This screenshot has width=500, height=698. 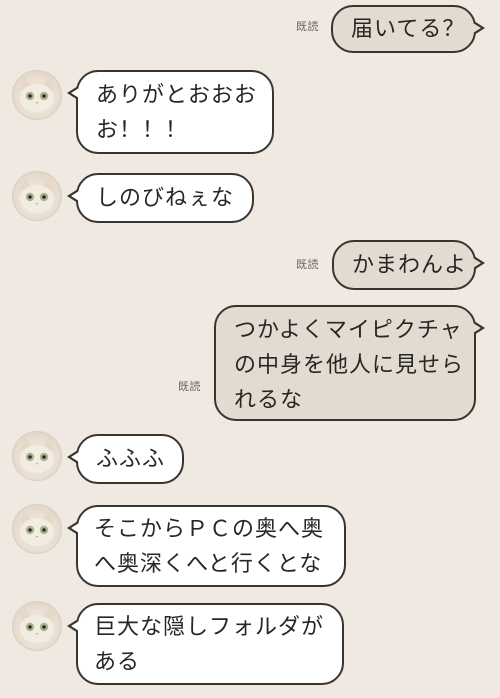 What do you see at coordinates (209, 529) in the screenshot?
I see `message-text-line: そこからＰＣの奥へ奥` at bounding box center [209, 529].